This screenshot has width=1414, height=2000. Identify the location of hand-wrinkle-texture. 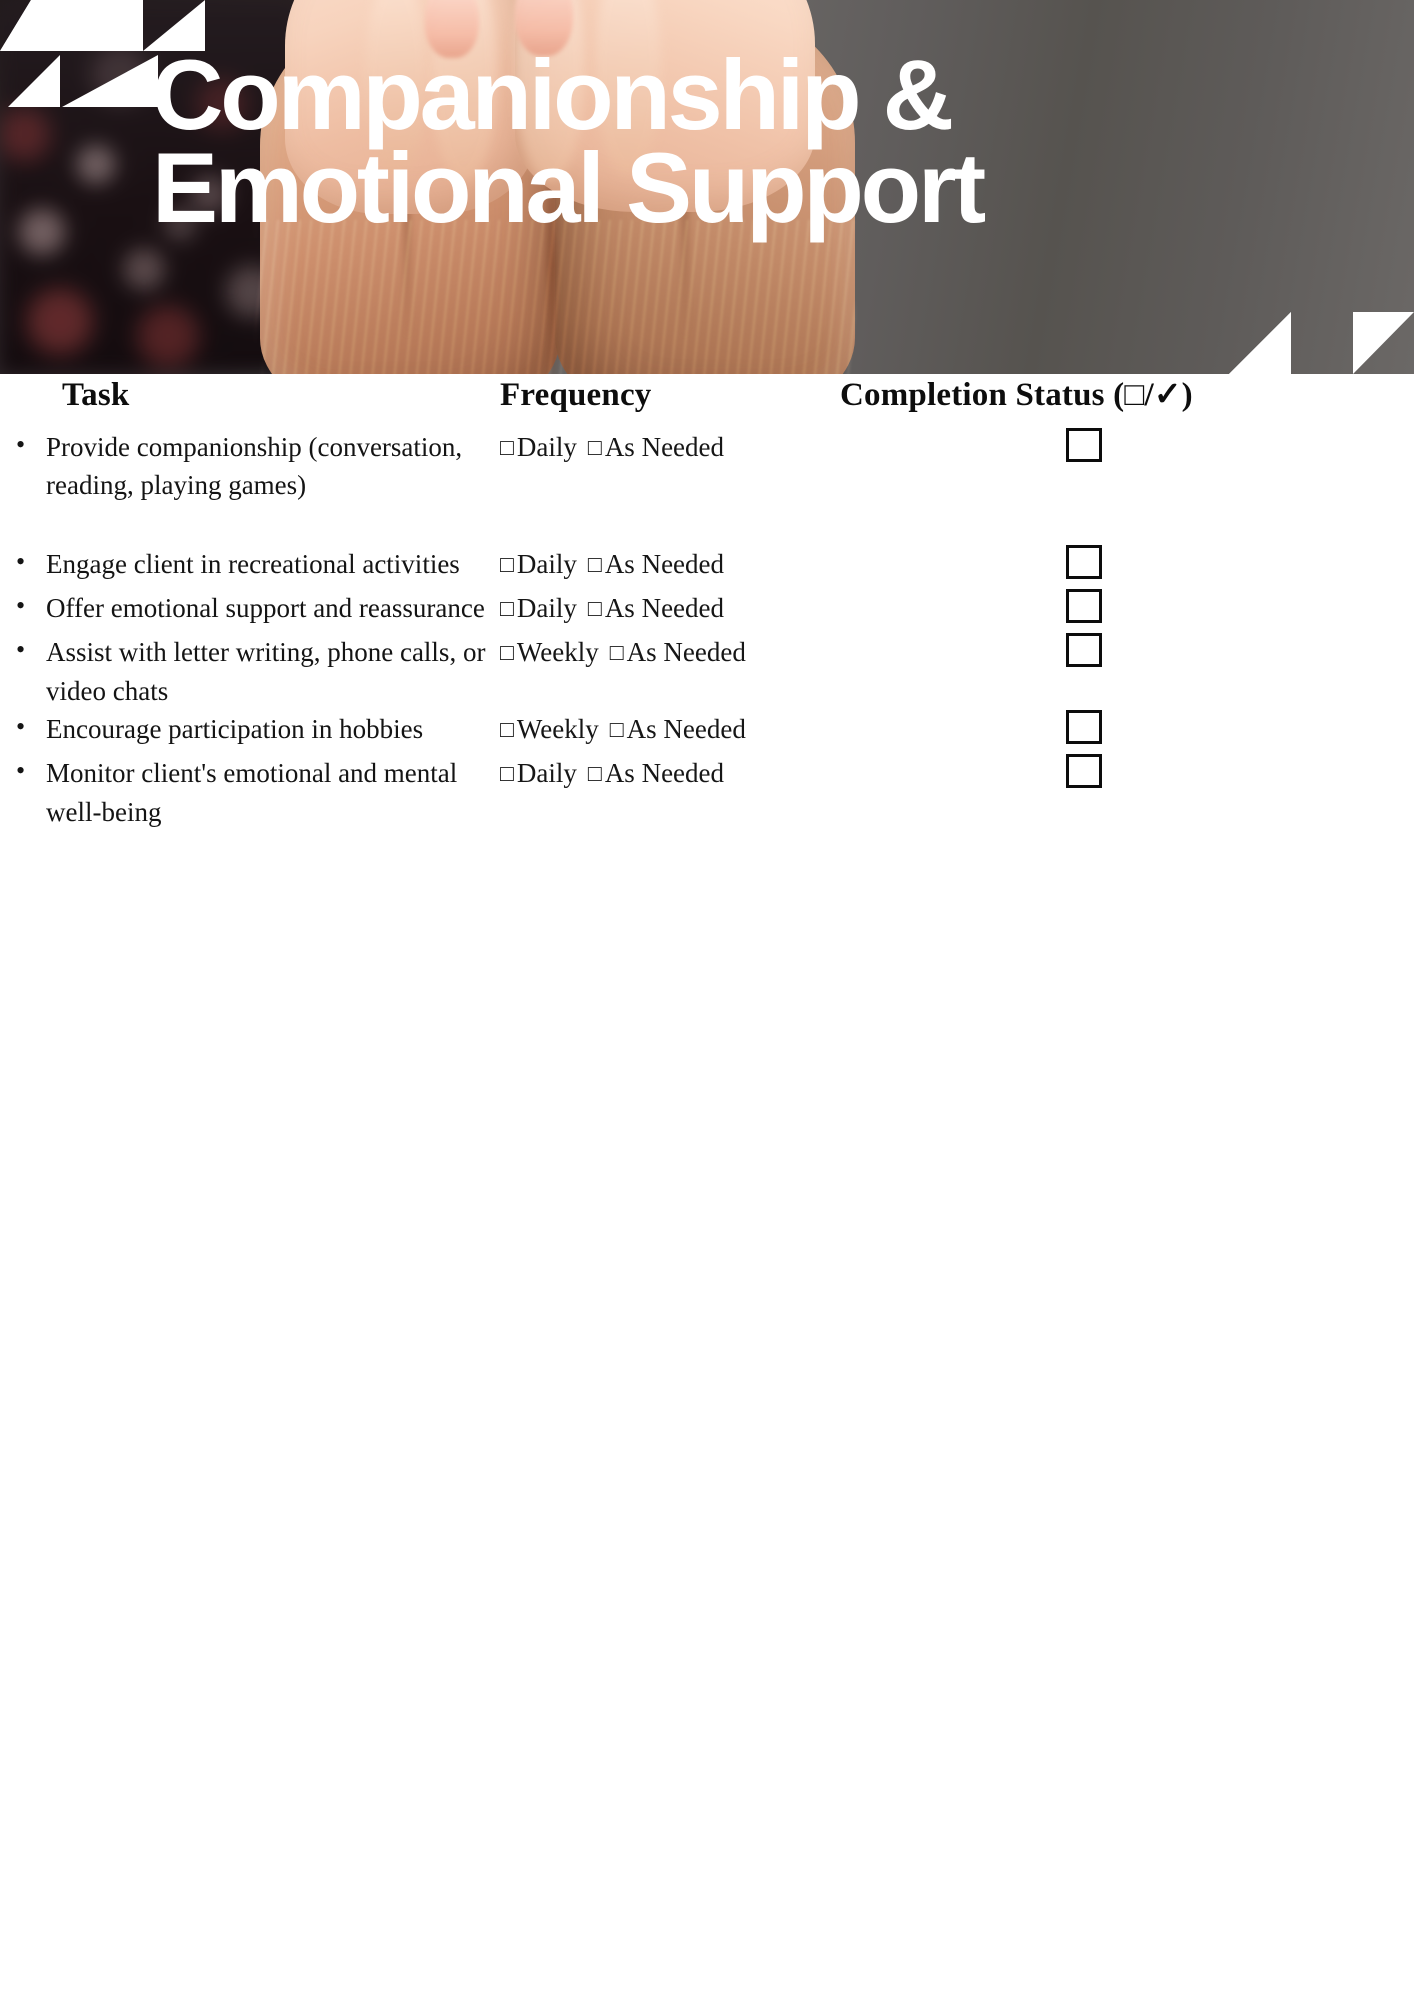
(555, 297).